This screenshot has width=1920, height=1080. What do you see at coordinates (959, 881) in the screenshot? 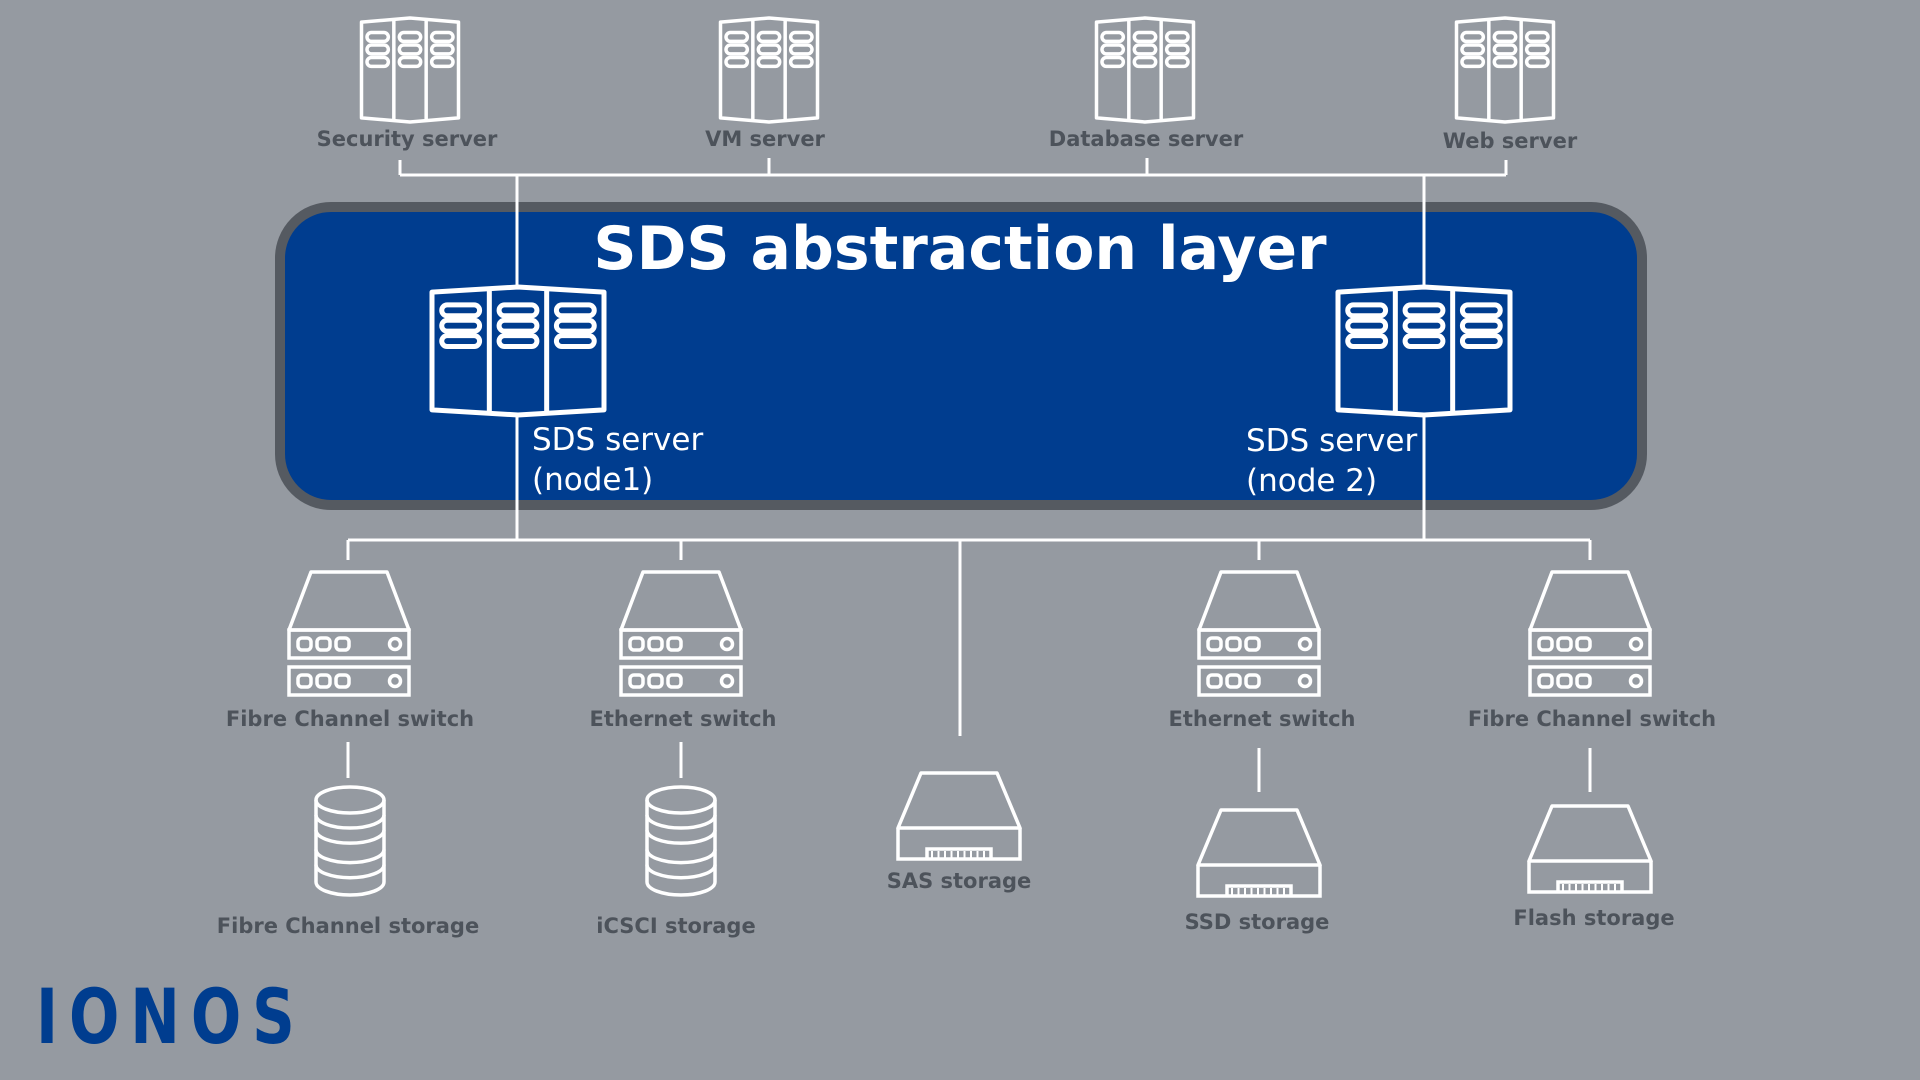
I see `sas-storage-label: SAS storage` at bounding box center [959, 881].